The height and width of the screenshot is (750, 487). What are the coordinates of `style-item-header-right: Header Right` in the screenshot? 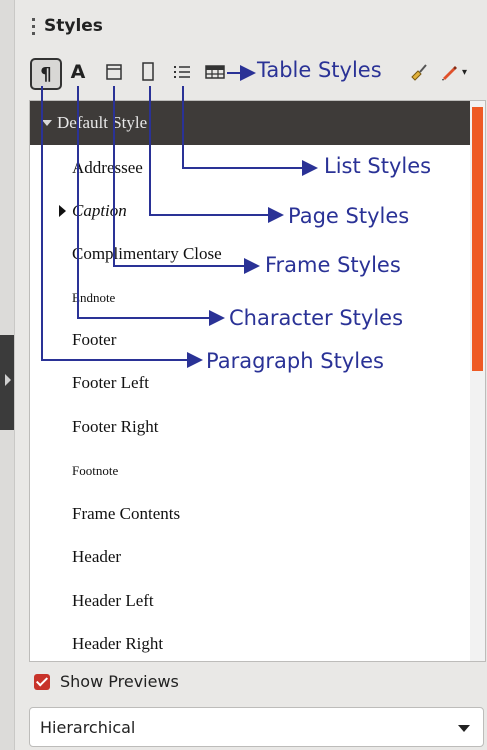 It's located at (250, 642).